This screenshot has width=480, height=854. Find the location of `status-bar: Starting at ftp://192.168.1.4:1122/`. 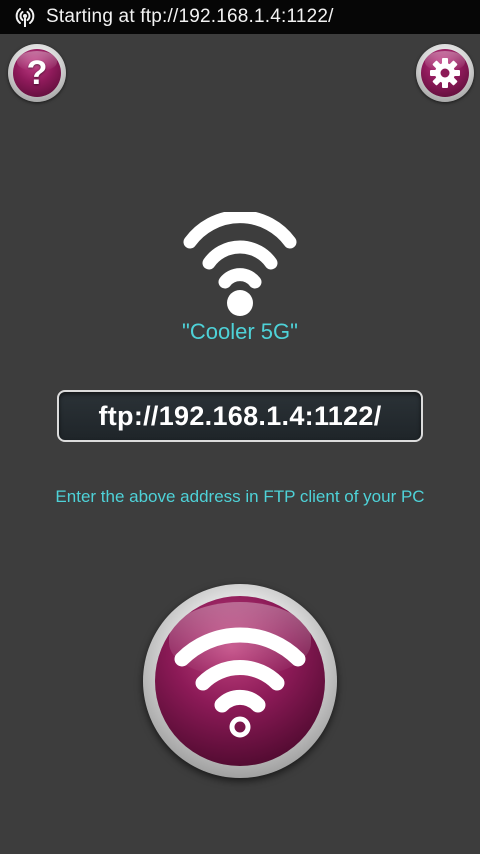

status-bar: Starting at ftp://192.168.1.4:1122/ is located at coordinates (240, 17).